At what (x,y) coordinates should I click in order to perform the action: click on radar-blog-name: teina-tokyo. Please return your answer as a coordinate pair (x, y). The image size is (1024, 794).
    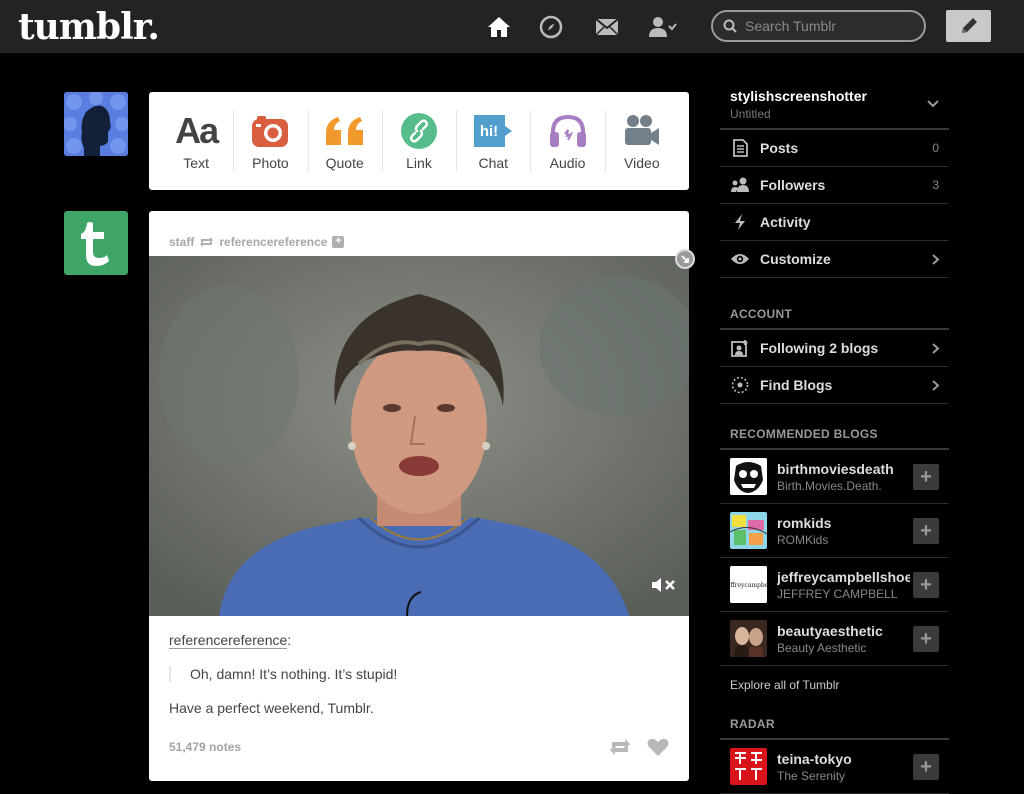
    Looking at the image, I should click on (814, 758).